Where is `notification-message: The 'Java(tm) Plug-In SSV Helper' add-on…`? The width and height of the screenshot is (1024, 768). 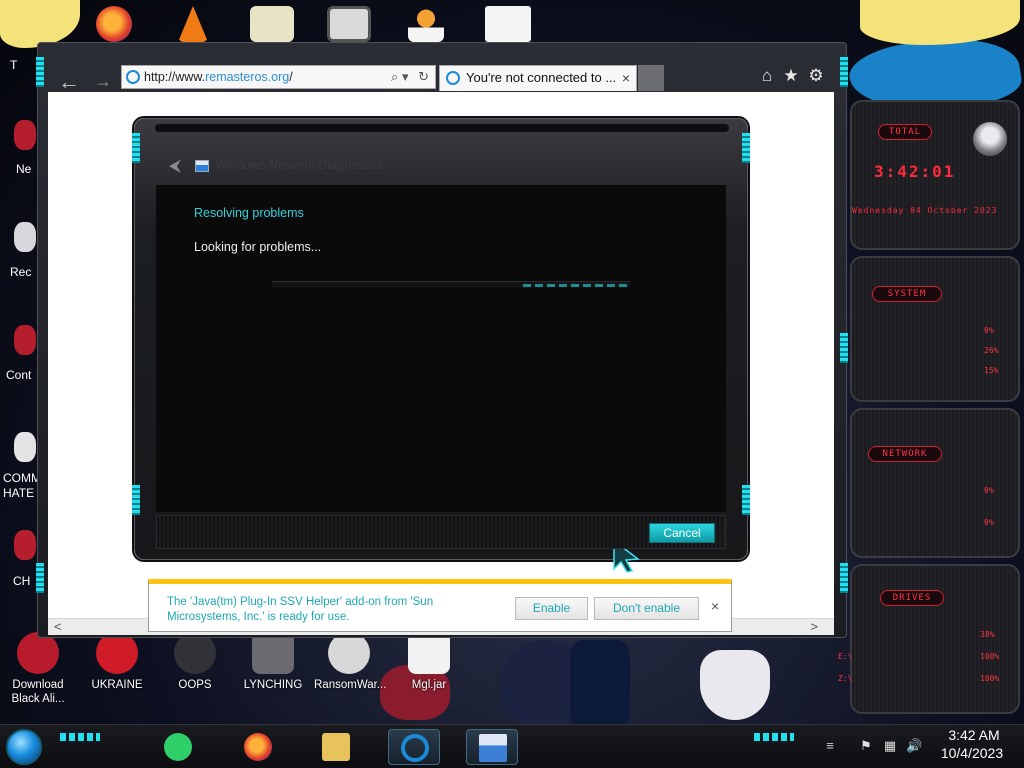
notification-message: The 'Java(tm) Plug-In SSV Helper' add-on… is located at coordinates (300, 609).